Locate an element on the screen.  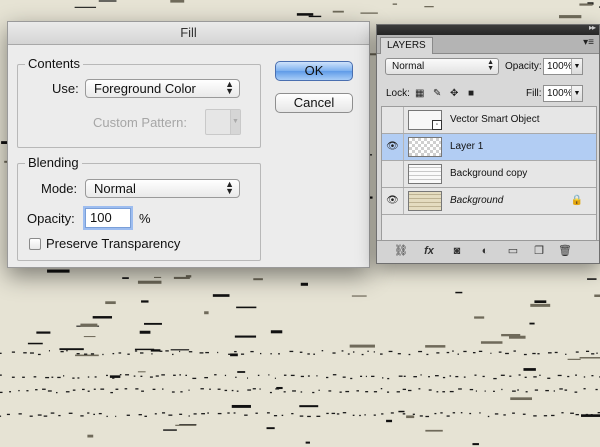
layer-fill-value: 100% is located at coordinates (560, 93).